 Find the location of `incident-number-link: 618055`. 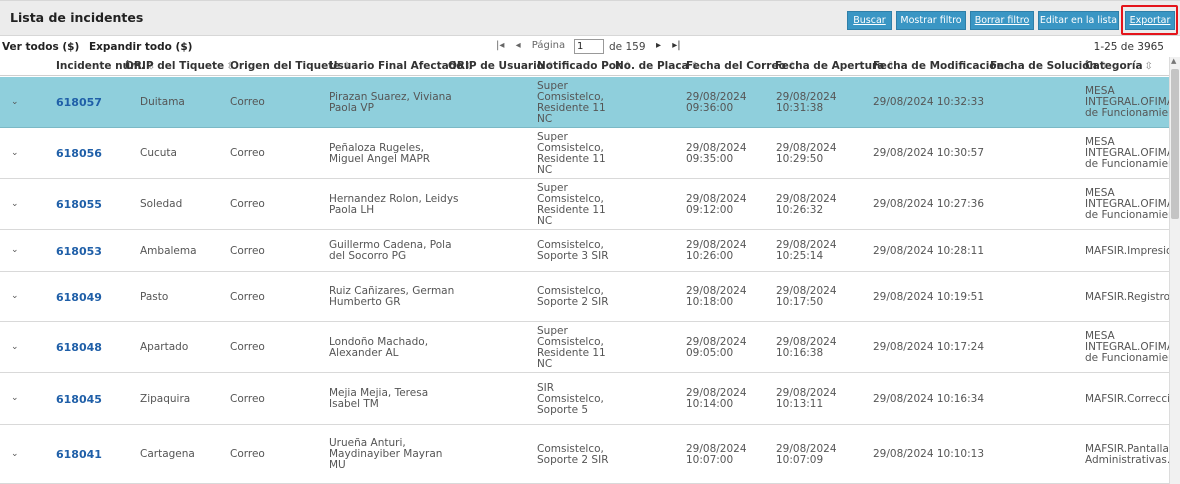

incident-number-link: 618055 is located at coordinates (79, 204).